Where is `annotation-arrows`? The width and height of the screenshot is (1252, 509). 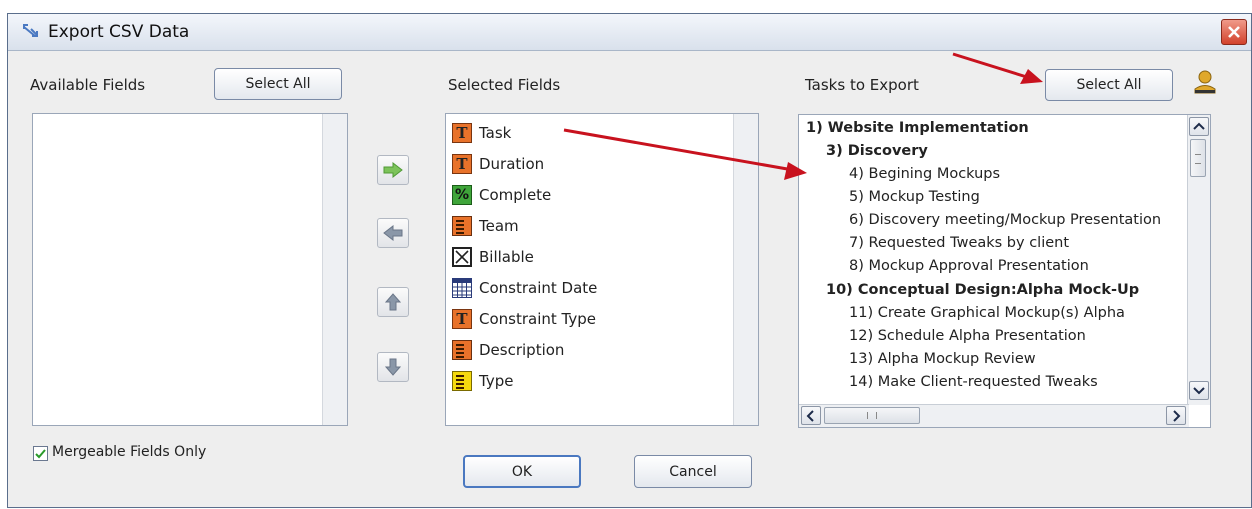 annotation-arrows is located at coordinates (803, 116).